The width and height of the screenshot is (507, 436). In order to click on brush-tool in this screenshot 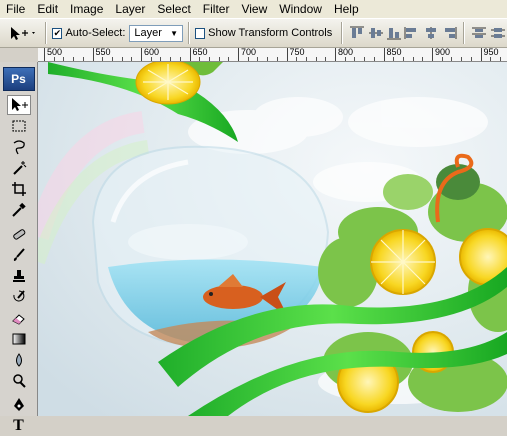, I will do `click(19, 255)`.